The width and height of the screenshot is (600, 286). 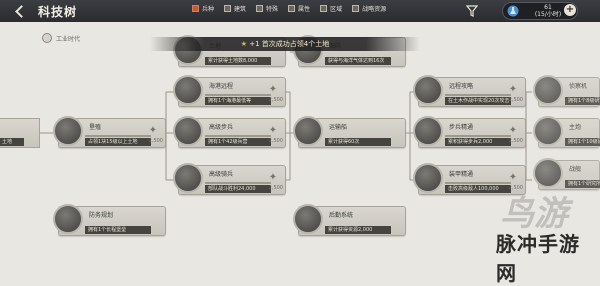 What do you see at coordinates (109, 132) in the screenshot?
I see `tech-card: 垦殖 占领1块15级以上土地 ✦ 2,500` at bounding box center [109, 132].